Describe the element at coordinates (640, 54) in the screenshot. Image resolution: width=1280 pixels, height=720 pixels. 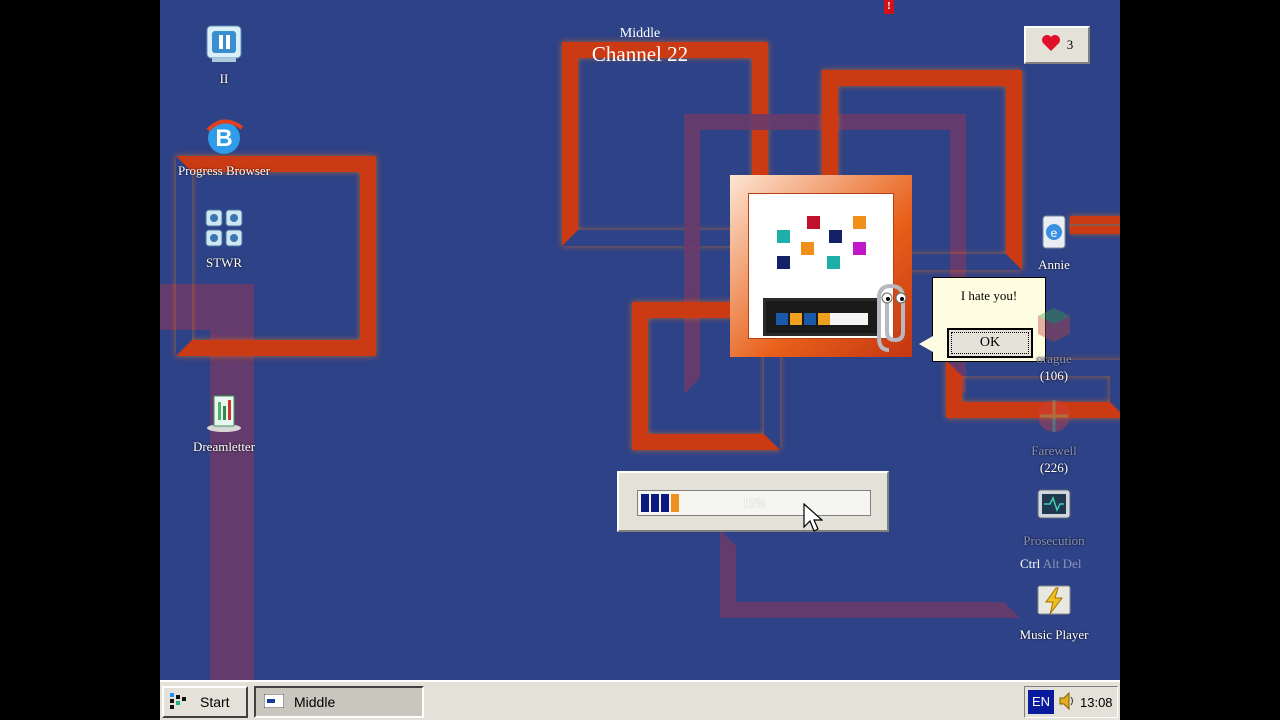
I see `channel-name: Channel 22` at that location.